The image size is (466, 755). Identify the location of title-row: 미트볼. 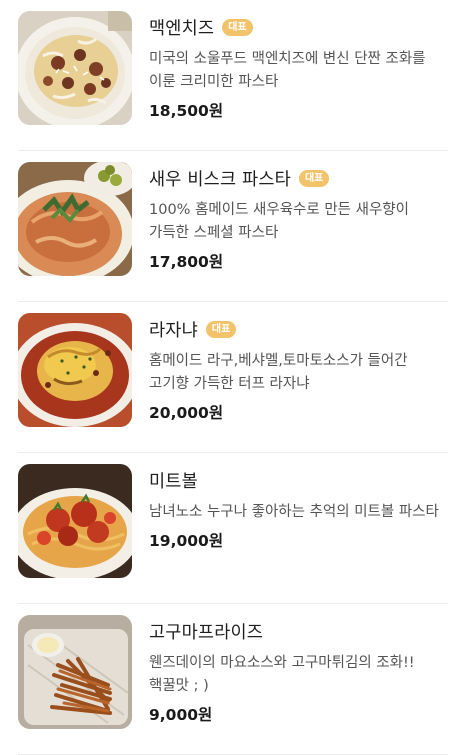
(299, 480).